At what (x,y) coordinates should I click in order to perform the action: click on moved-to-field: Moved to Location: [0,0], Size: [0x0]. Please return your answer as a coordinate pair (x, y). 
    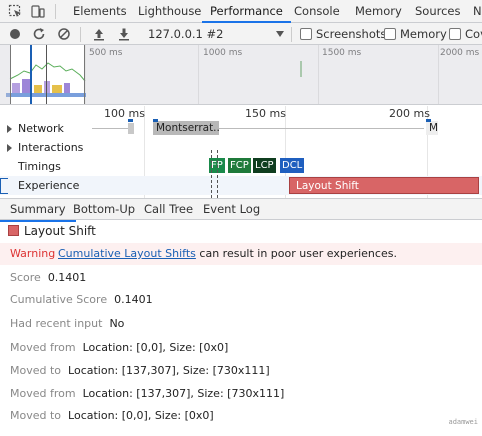
    Looking at the image, I should click on (112, 416).